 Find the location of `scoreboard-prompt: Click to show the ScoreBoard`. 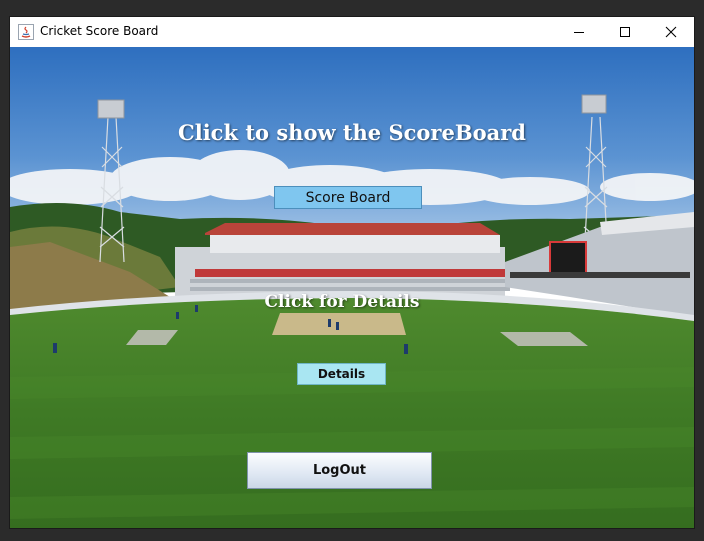

scoreboard-prompt: Click to show the ScoreBoard is located at coordinates (352, 132).